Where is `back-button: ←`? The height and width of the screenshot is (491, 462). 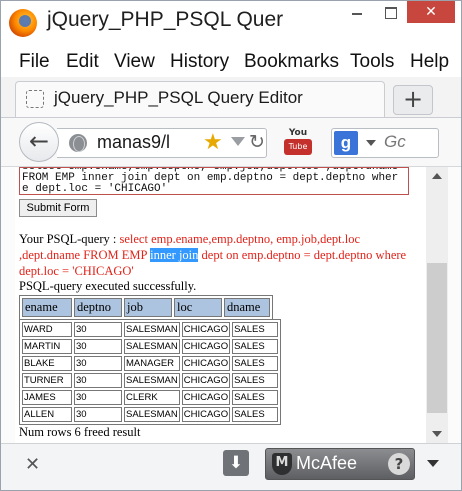
back-button: ← is located at coordinates (39, 142).